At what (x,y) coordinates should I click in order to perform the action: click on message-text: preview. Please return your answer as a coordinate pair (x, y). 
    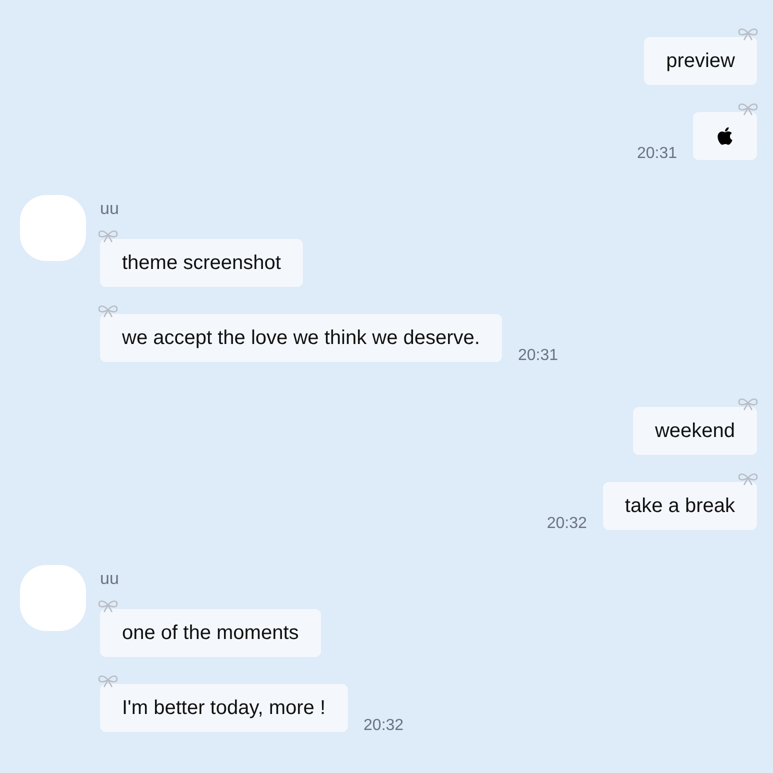
    Looking at the image, I should click on (700, 61).